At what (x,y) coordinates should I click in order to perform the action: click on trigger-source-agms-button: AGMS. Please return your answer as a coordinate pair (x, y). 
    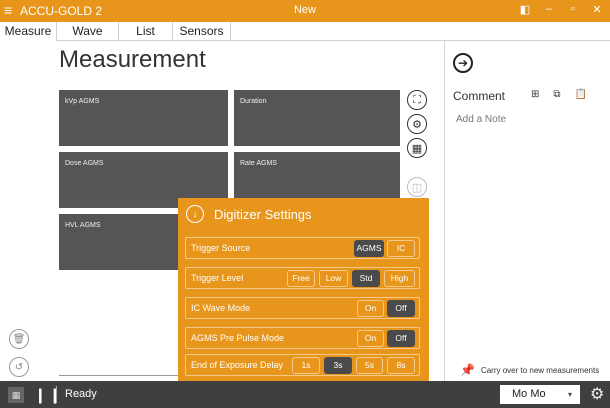
    Looking at the image, I should click on (369, 248).